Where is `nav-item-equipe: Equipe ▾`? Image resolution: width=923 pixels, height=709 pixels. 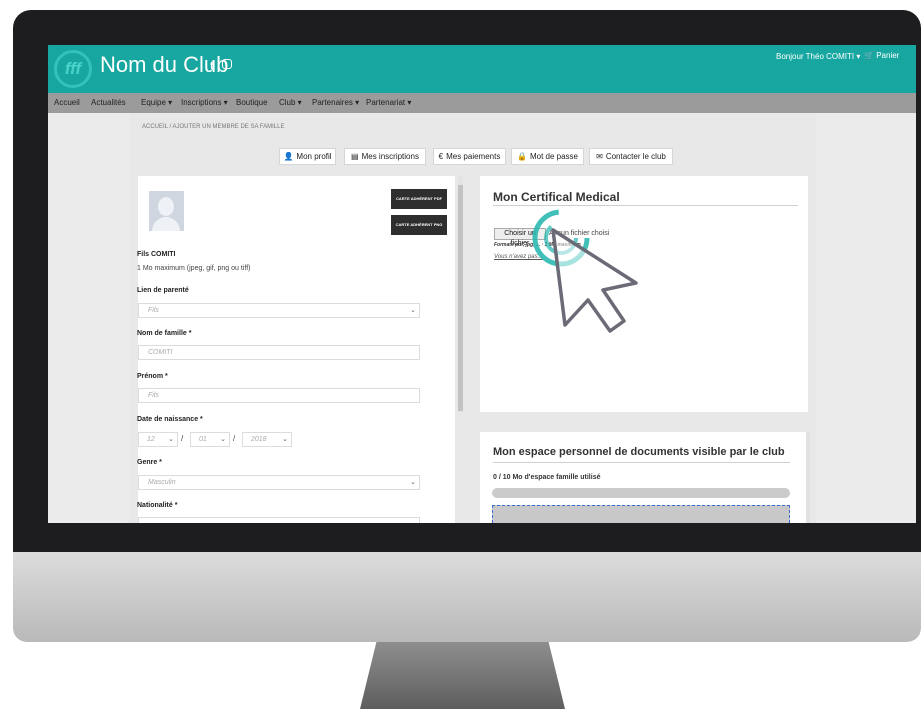 nav-item-equipe: Equipe ▾ is located at coordinates (156, 102).